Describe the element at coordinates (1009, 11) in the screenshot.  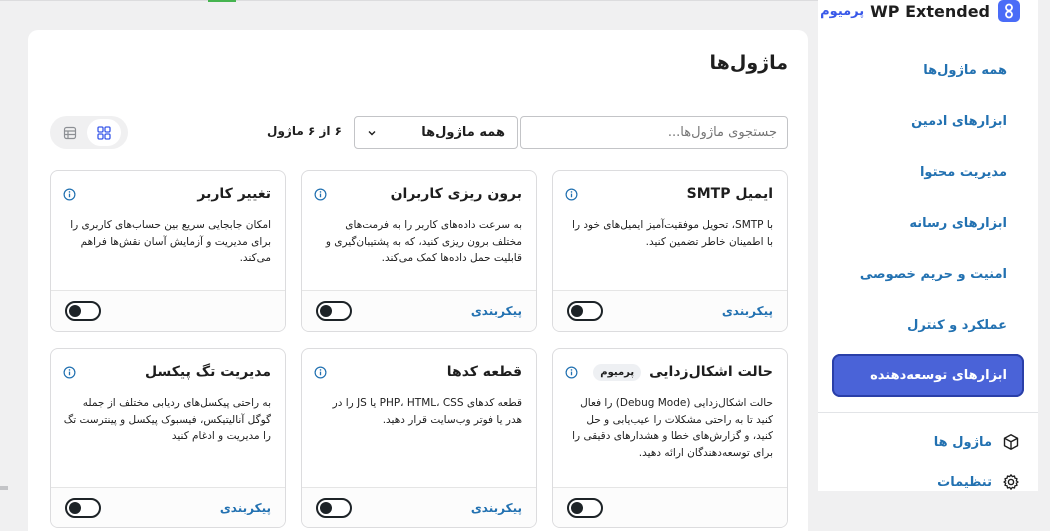
I see `brand-logo-icon` at that location.